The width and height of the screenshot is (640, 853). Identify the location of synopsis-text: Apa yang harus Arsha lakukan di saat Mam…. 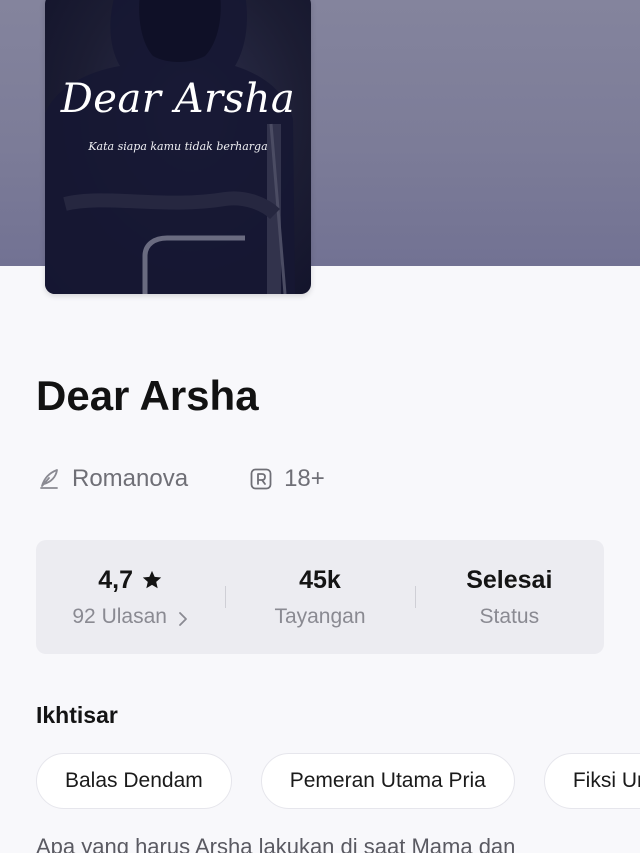
(336, 843).